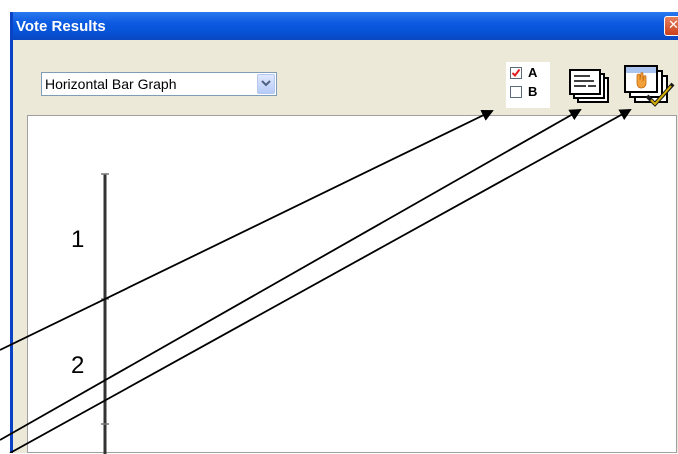  I want to click on answer-toggle: A B, so click(528, 85).